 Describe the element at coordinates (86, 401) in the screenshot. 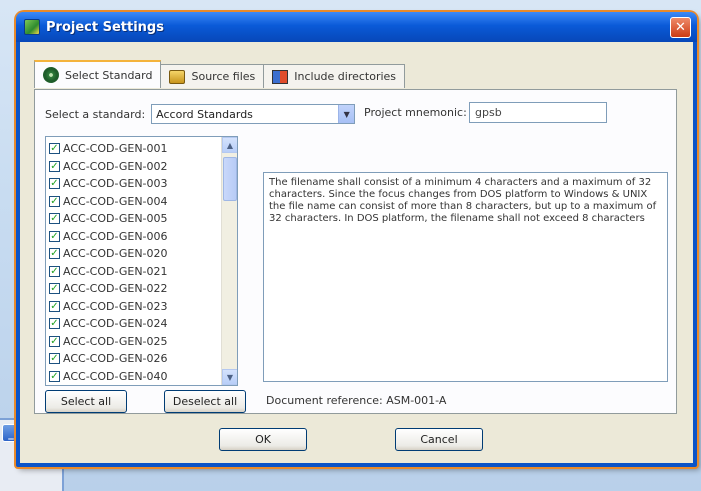

I see `select-all-button: Select all` at that location.